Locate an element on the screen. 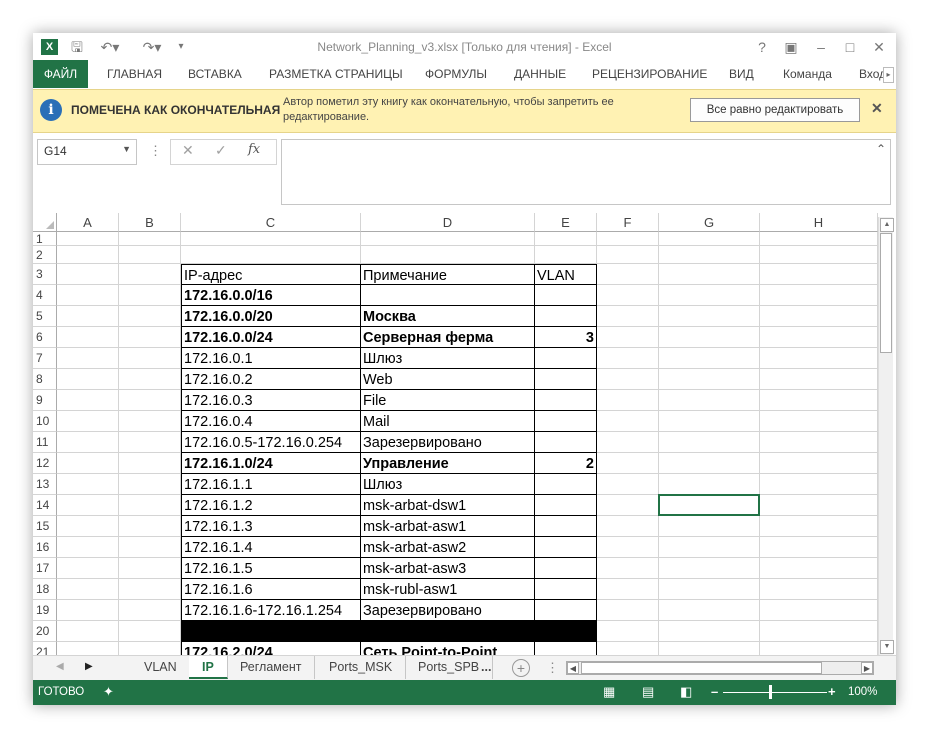 This screenshot has width=928, height=737. cell-d13: Шлюз is located at coordinates (448, 484).